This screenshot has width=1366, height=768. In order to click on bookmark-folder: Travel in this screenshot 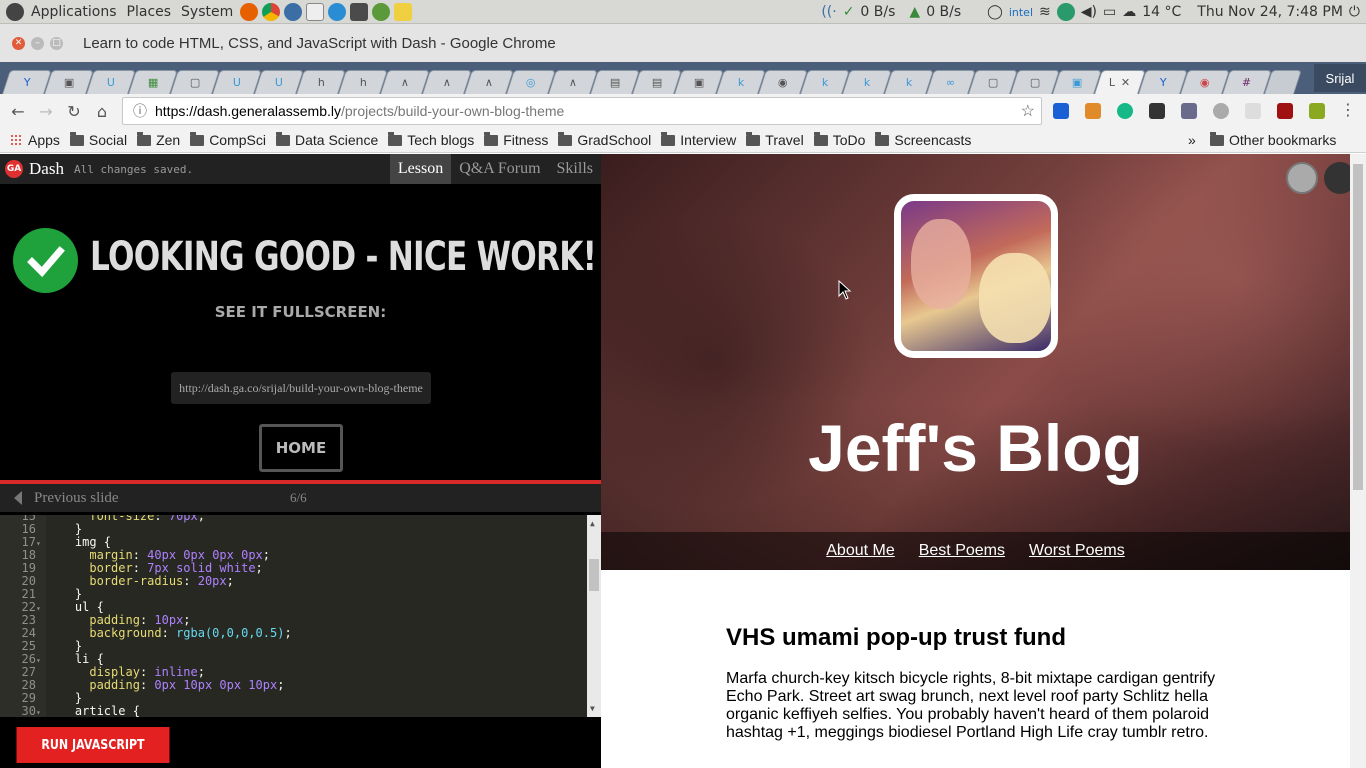, I will do `click(775, 139)`.